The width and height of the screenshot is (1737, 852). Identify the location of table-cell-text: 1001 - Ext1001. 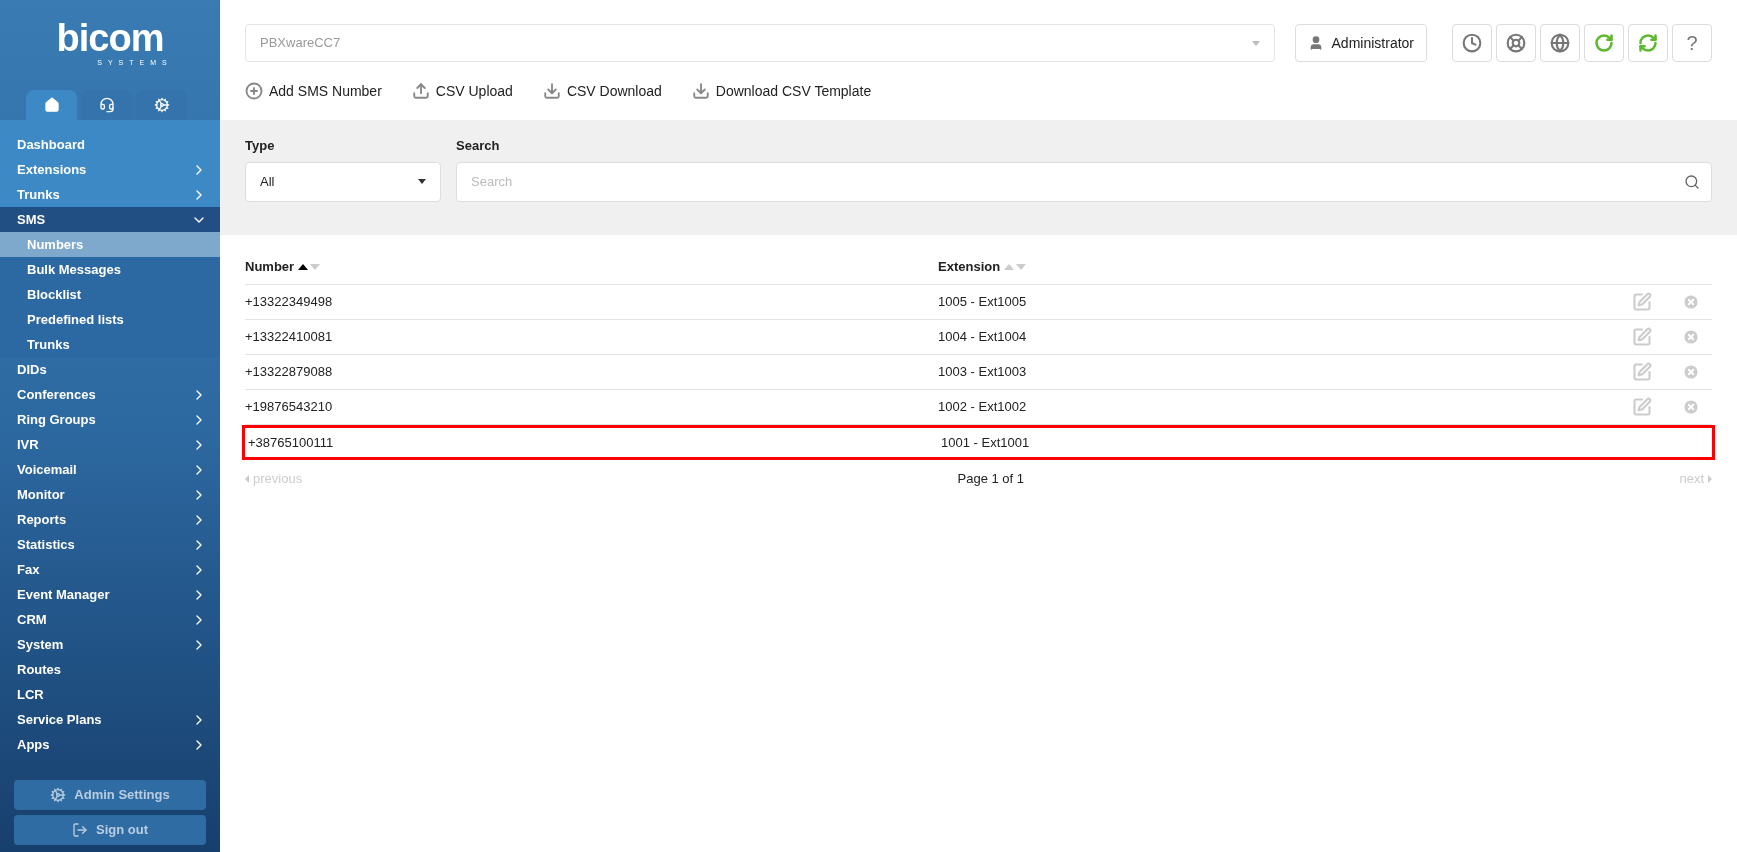
(986, 442).